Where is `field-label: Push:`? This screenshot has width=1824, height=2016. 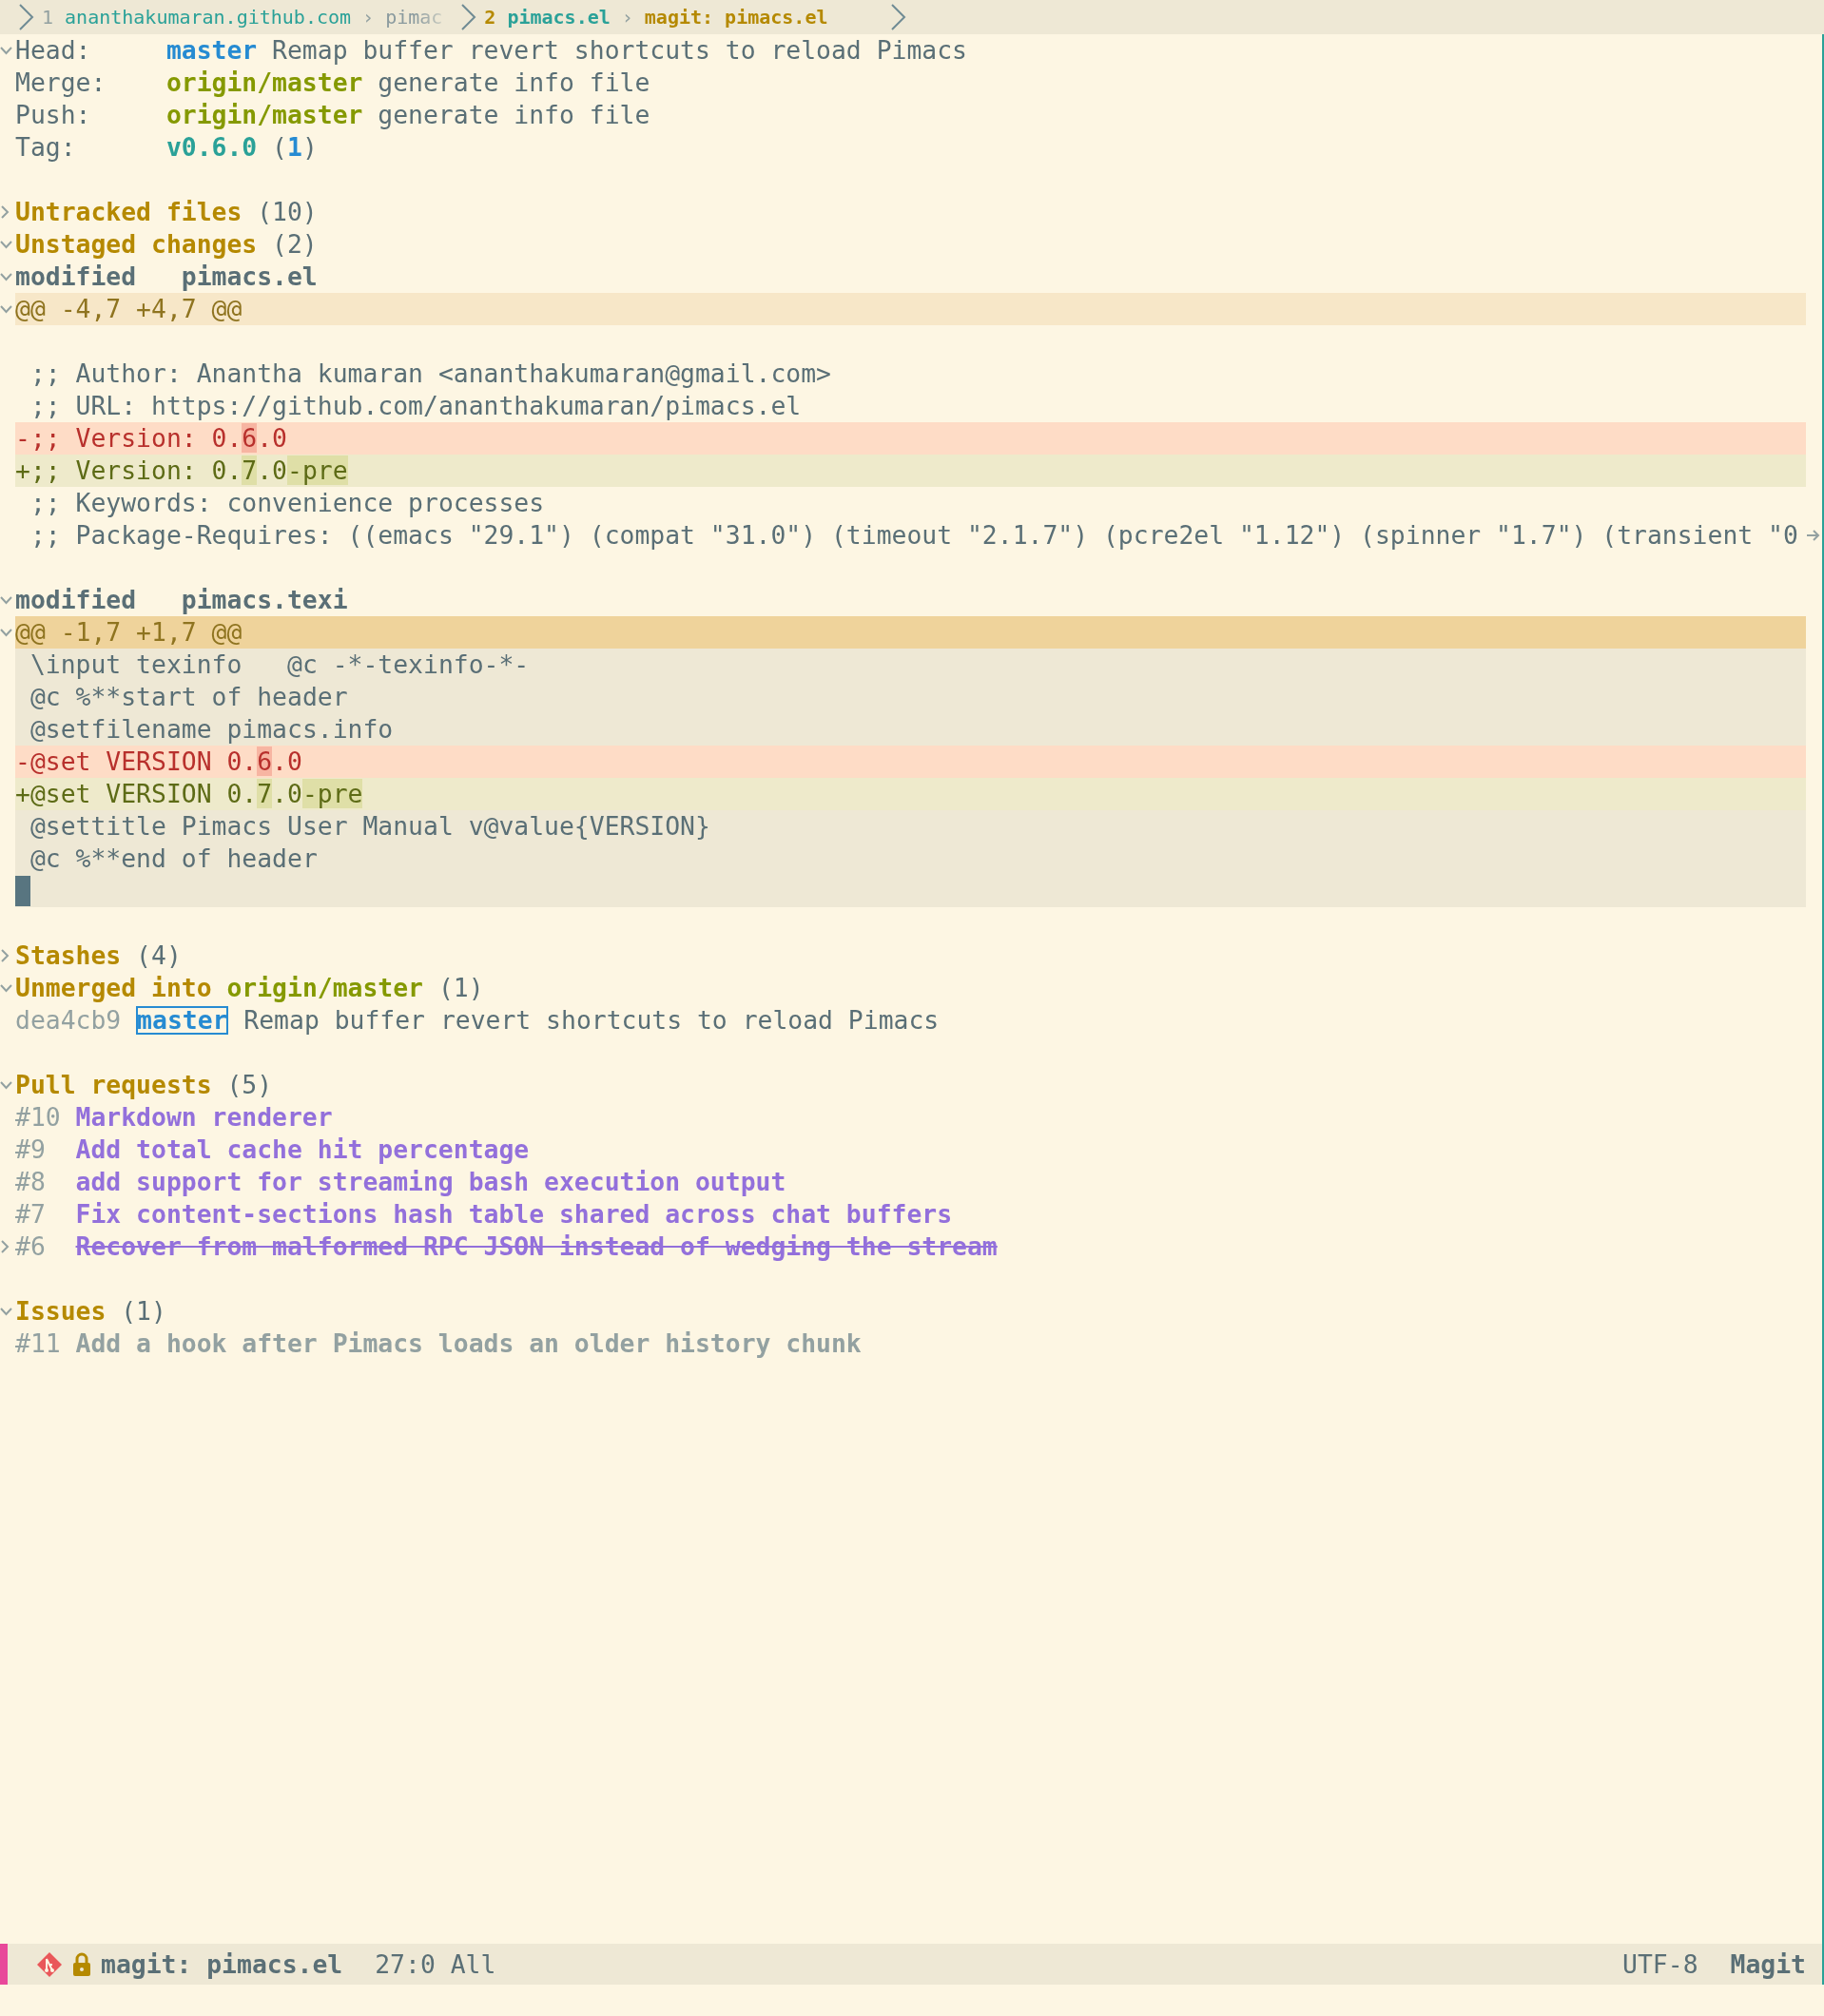 field-label: Push: is located at coordinates (53, 115).